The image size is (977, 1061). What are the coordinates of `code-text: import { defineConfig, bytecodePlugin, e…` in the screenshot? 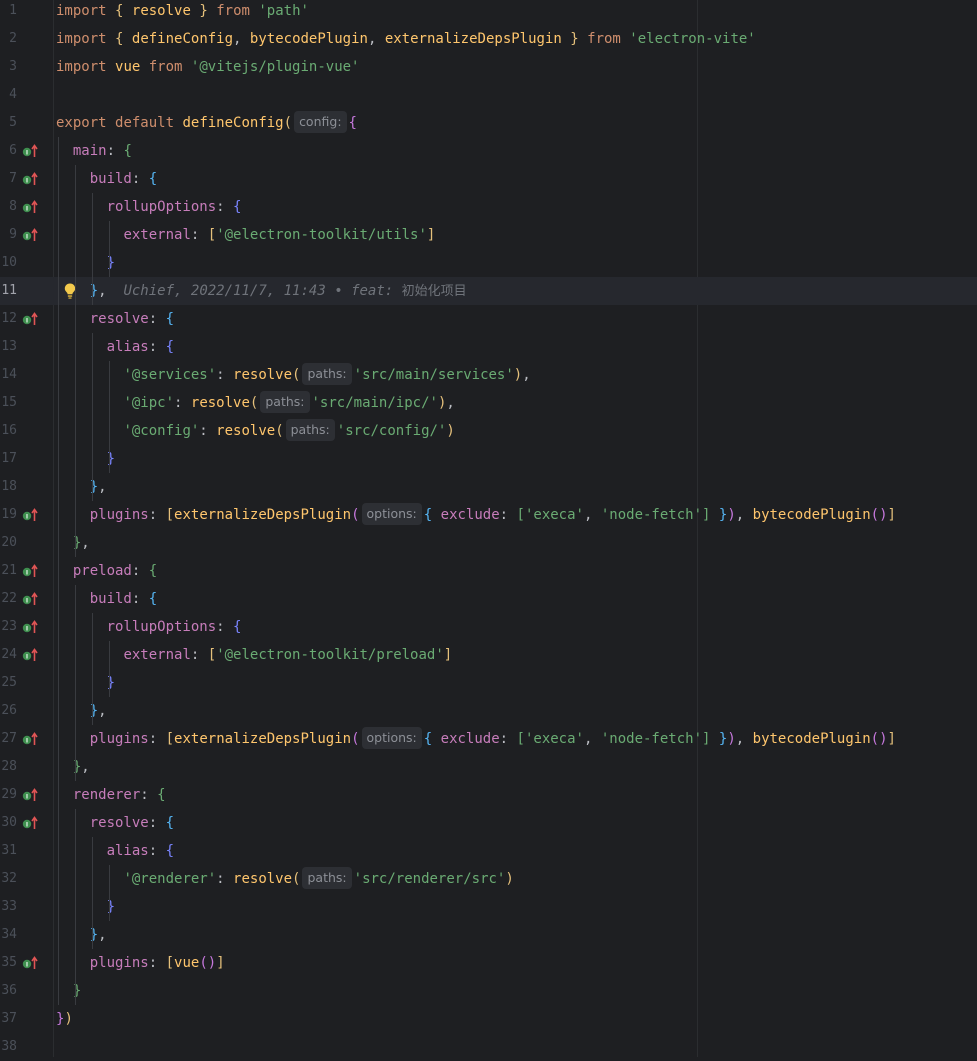 It's located at (406, 39).